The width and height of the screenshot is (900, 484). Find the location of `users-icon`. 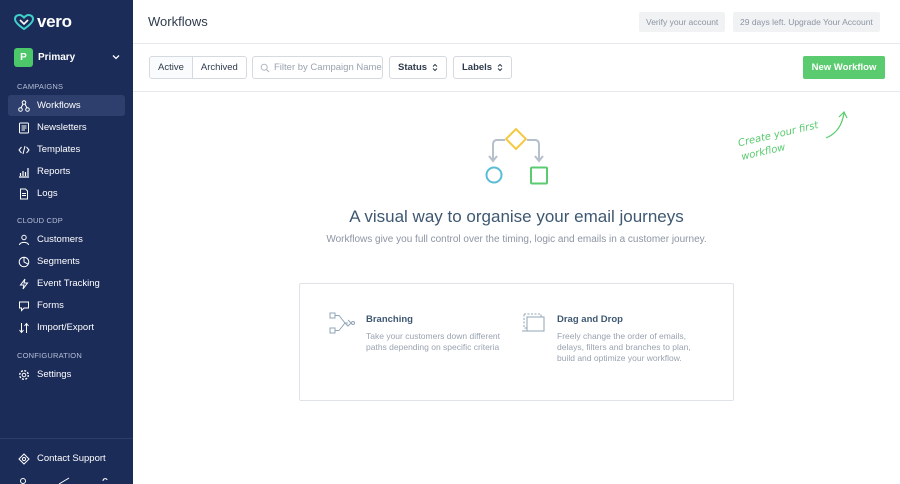

users-icon is located at coordinates (24, 240).